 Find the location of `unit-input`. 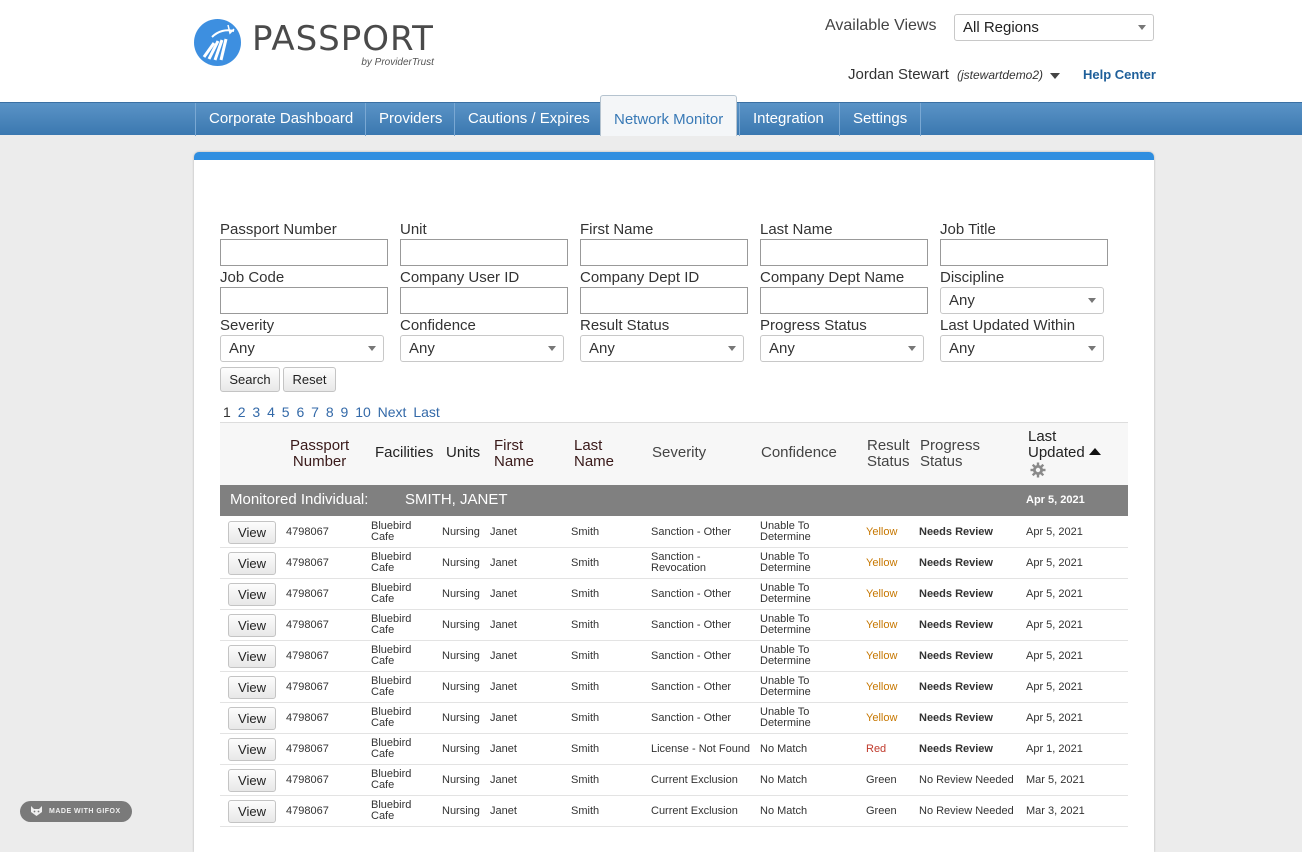

unit-input is located at coordinates (484, 252).